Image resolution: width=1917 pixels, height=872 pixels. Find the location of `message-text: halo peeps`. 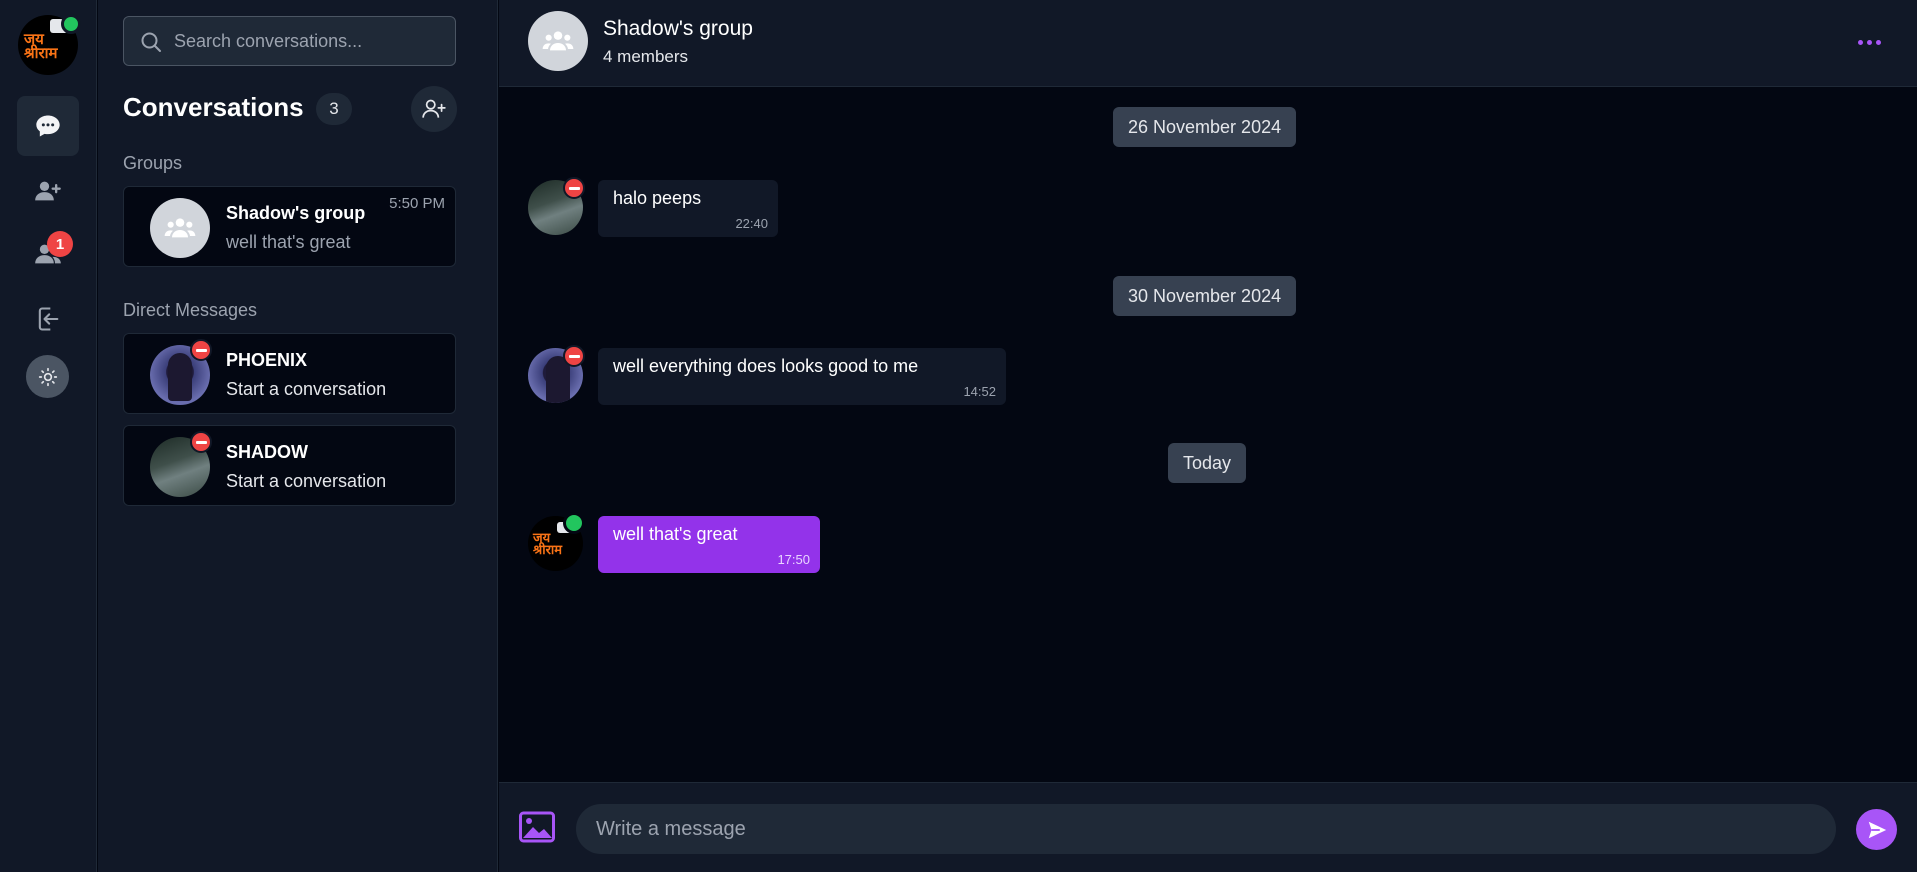

message-text: halo peeps is located at coordinates (657, 198).